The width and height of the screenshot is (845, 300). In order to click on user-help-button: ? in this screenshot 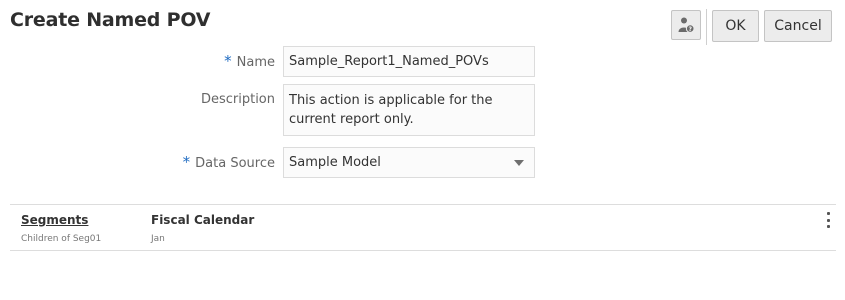, I will do `click(686, 25)`.